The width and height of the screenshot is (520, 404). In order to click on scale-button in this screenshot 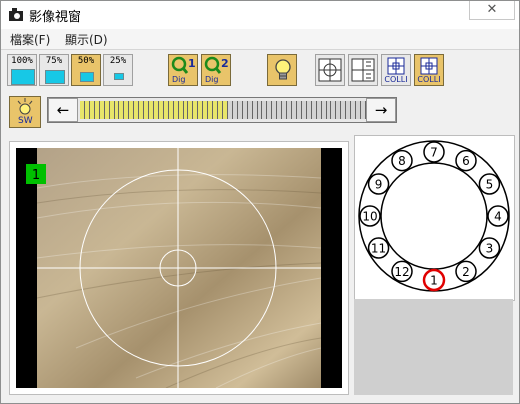, I will do `click(363, 70)`.